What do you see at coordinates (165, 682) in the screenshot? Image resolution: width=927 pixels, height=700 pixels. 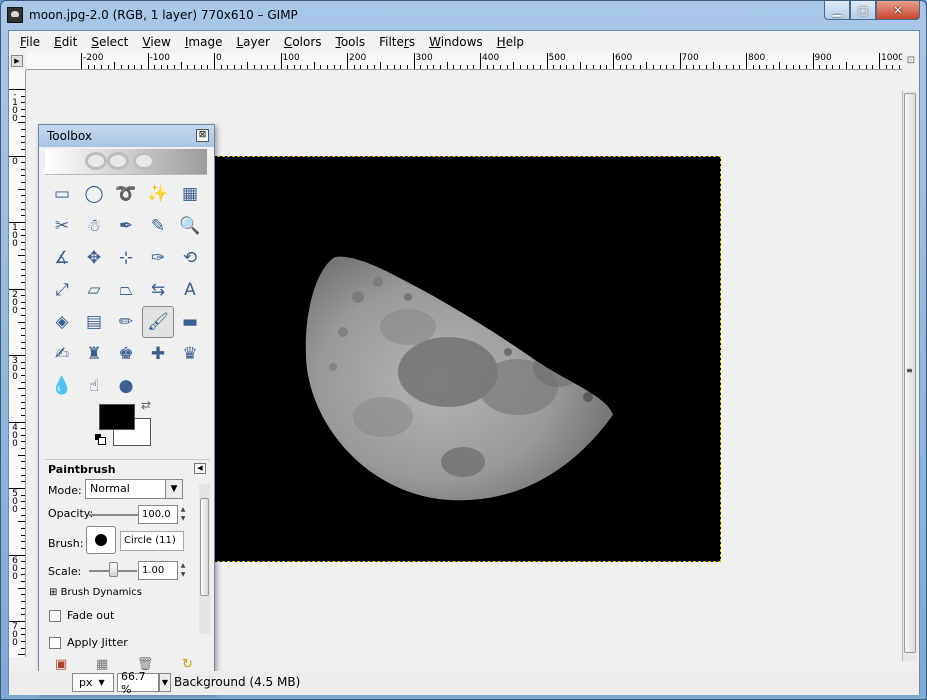 I see `zoom-dropdown-button: ▼` at bounding box center [165, 682].